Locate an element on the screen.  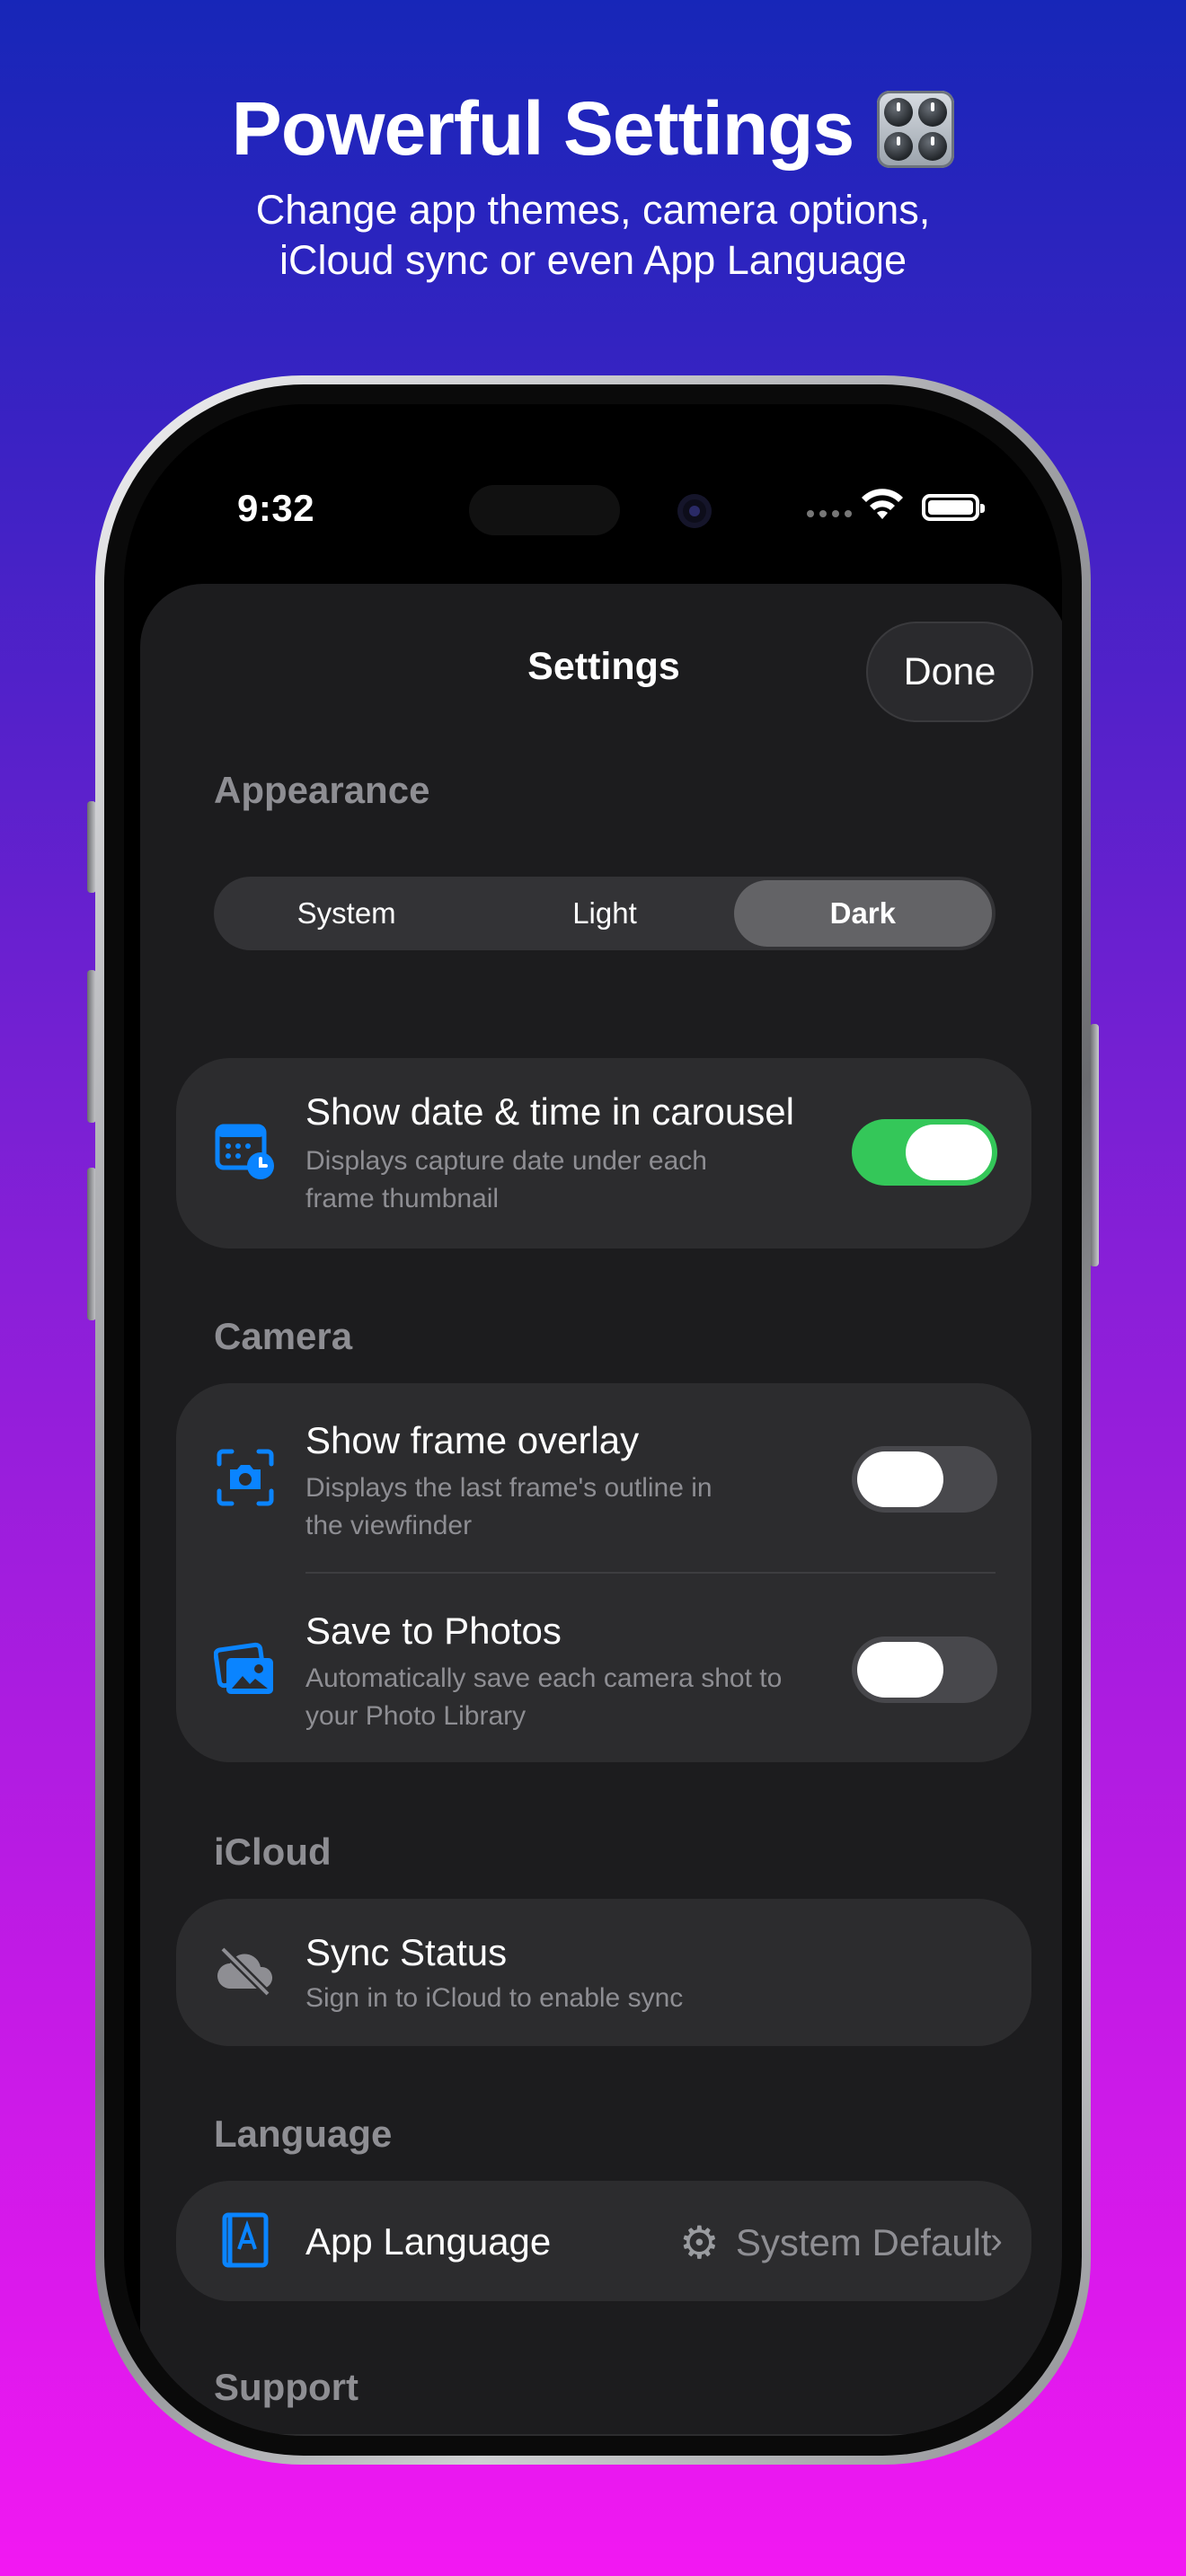
section-label-appearance: Appearance is located at coordinates (322, 790).